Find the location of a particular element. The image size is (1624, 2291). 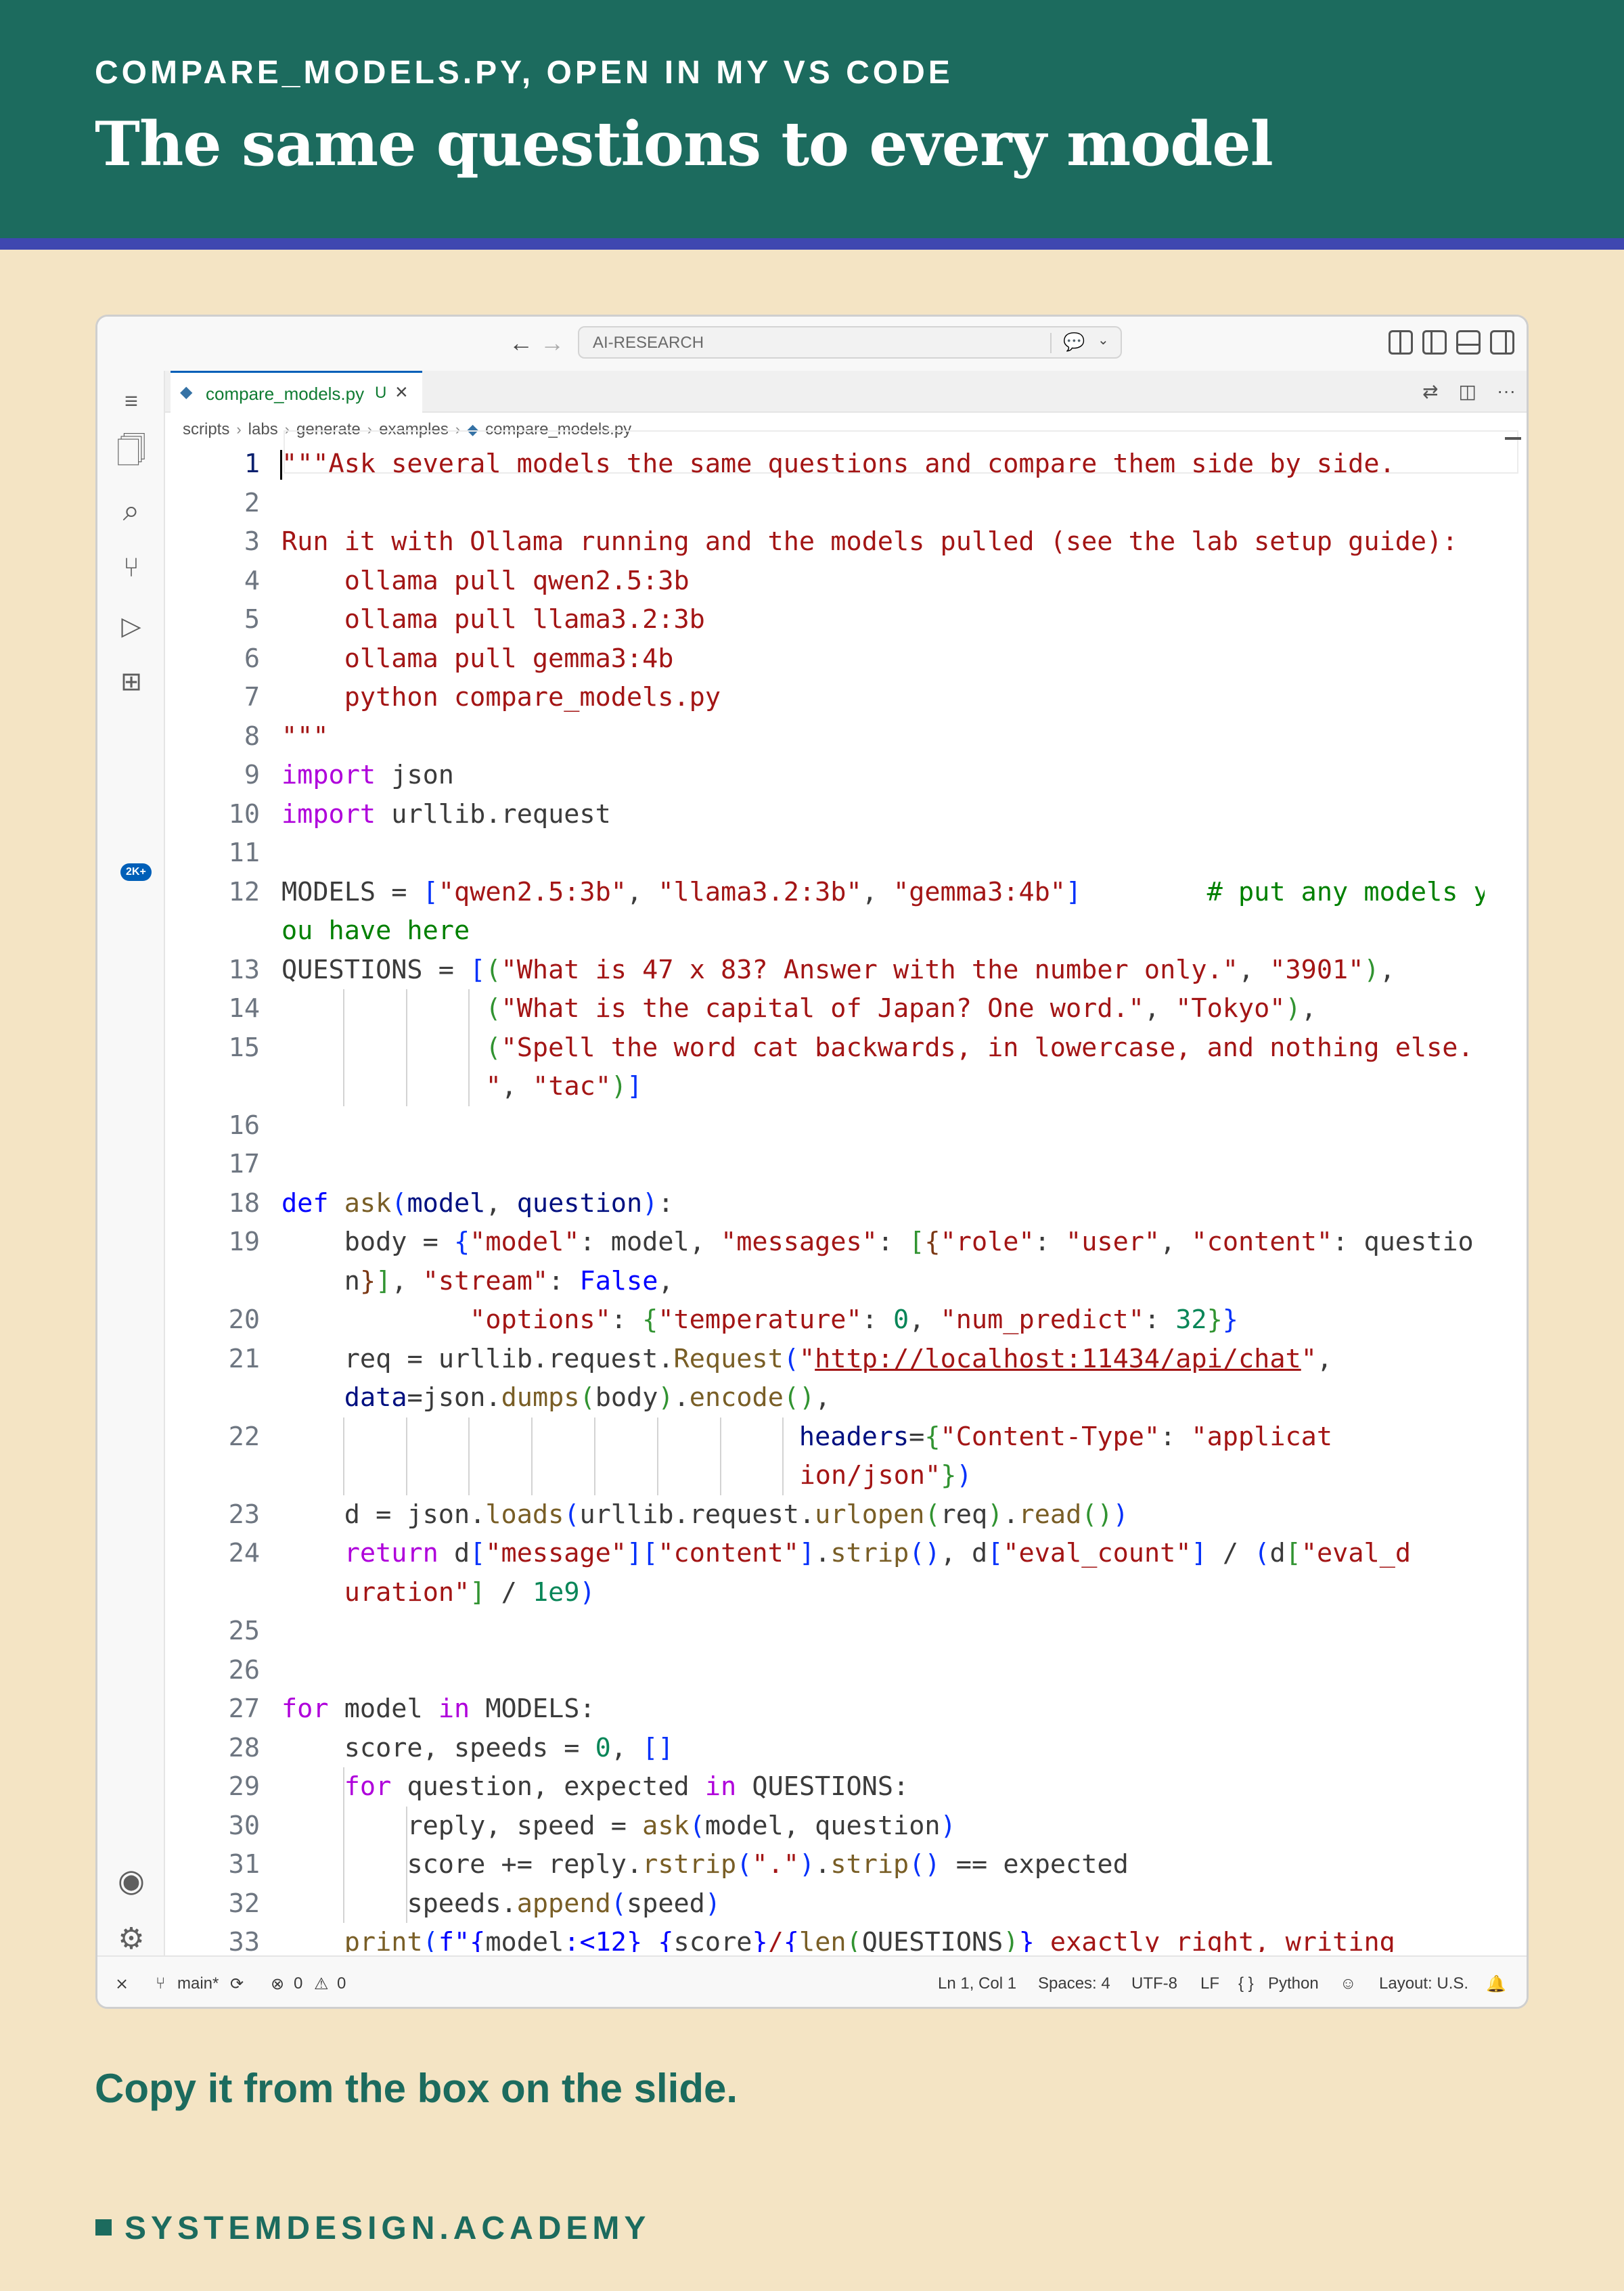

line-number: 29 is located at coordinates (222, 1787).